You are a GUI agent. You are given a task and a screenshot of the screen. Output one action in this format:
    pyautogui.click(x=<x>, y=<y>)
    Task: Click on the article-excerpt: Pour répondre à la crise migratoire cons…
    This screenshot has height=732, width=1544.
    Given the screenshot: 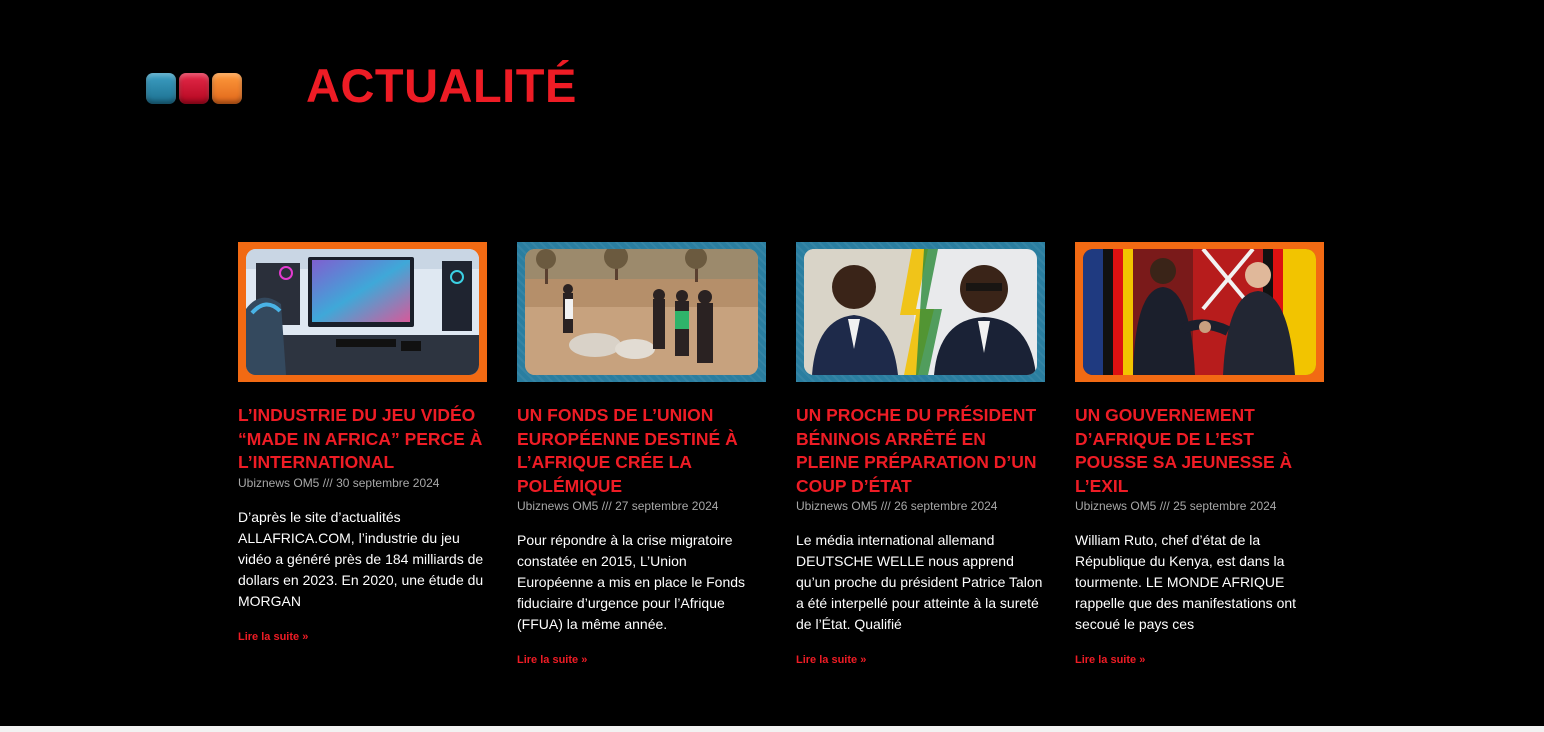 What is the action you would take?
    pyautogui.click(x=631, y=582)
    